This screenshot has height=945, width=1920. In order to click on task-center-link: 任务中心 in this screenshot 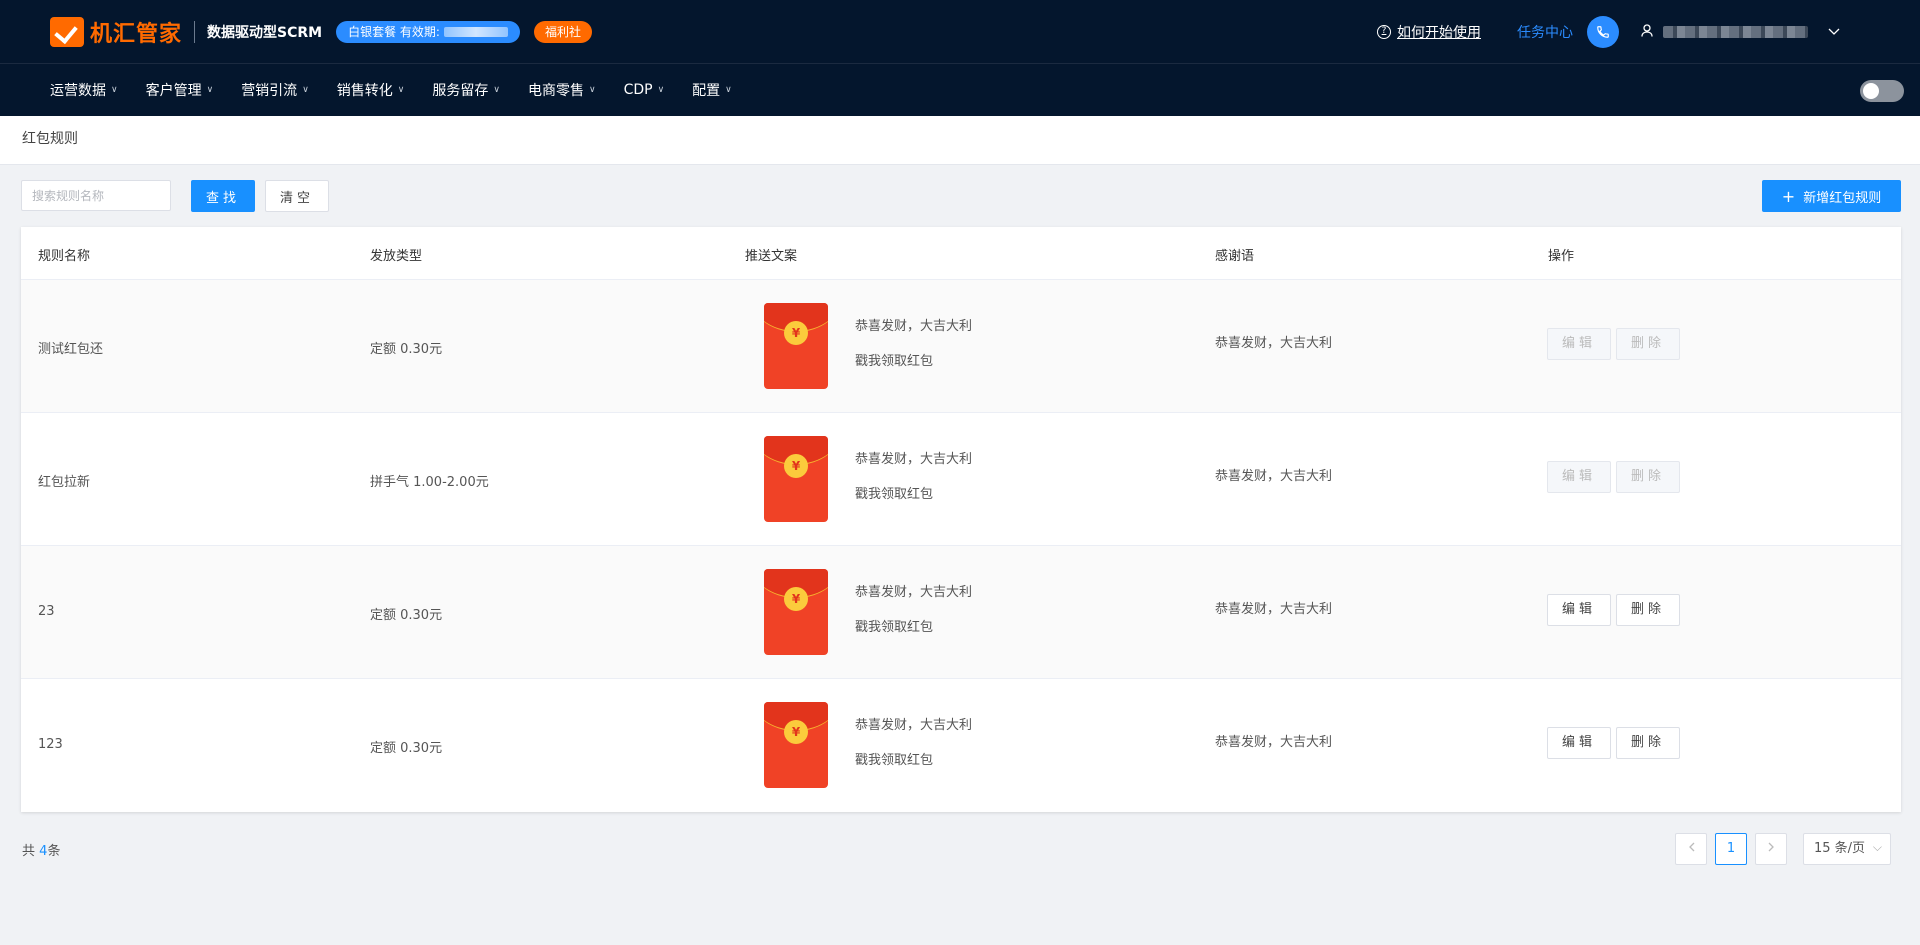, I will do `click(1545, 32)`.